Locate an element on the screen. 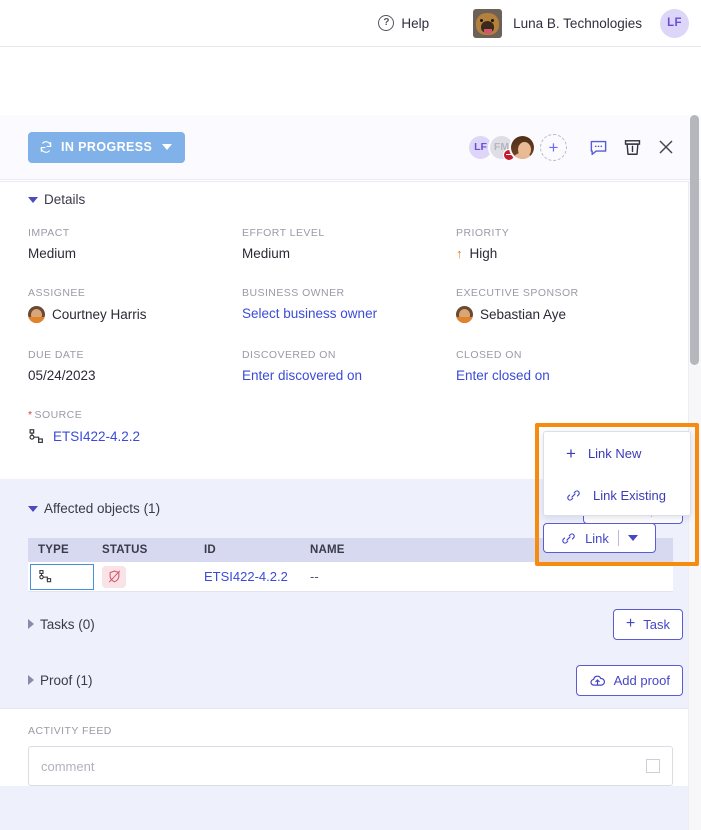  field-label: DUE DATE is located at coordinates (56, 355).